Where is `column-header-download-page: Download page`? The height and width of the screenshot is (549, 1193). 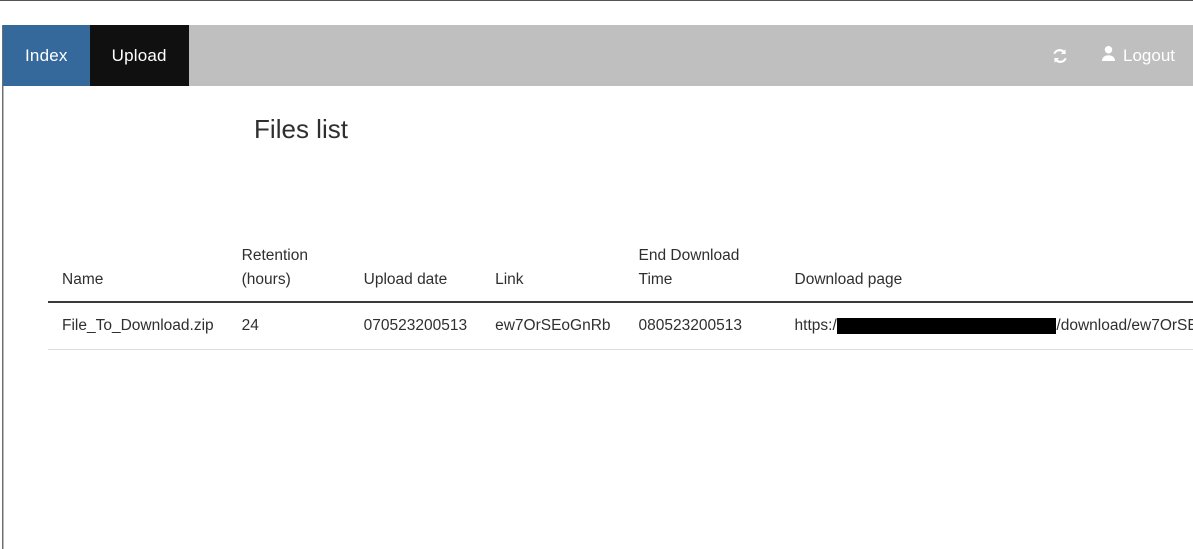 column-header-download-page: Download page is located at coordinates (986, 270).